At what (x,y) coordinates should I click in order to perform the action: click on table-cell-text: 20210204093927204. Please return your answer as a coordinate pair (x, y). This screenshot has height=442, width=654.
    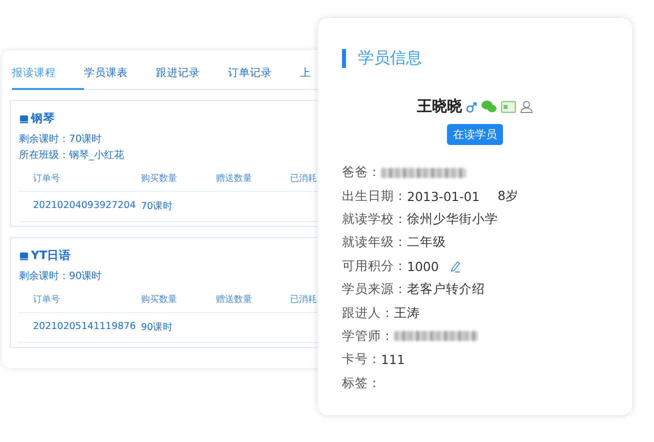
    Looking at the image, I should click on (85, 206).